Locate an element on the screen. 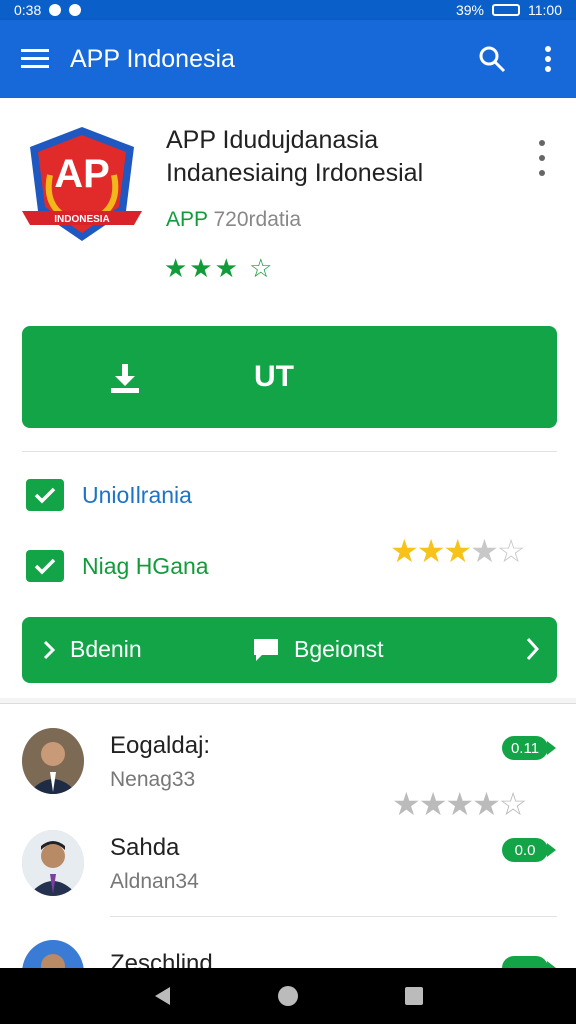  home-icon is located at coordinates (288, 996).